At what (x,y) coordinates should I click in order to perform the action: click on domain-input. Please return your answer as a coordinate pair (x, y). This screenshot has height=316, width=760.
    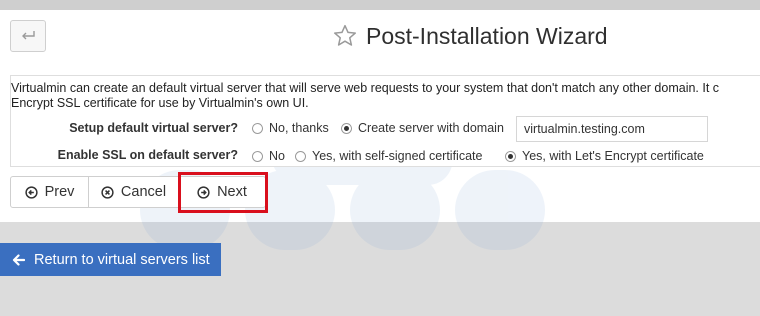
    Looking at the image, I should click on (612, 129).